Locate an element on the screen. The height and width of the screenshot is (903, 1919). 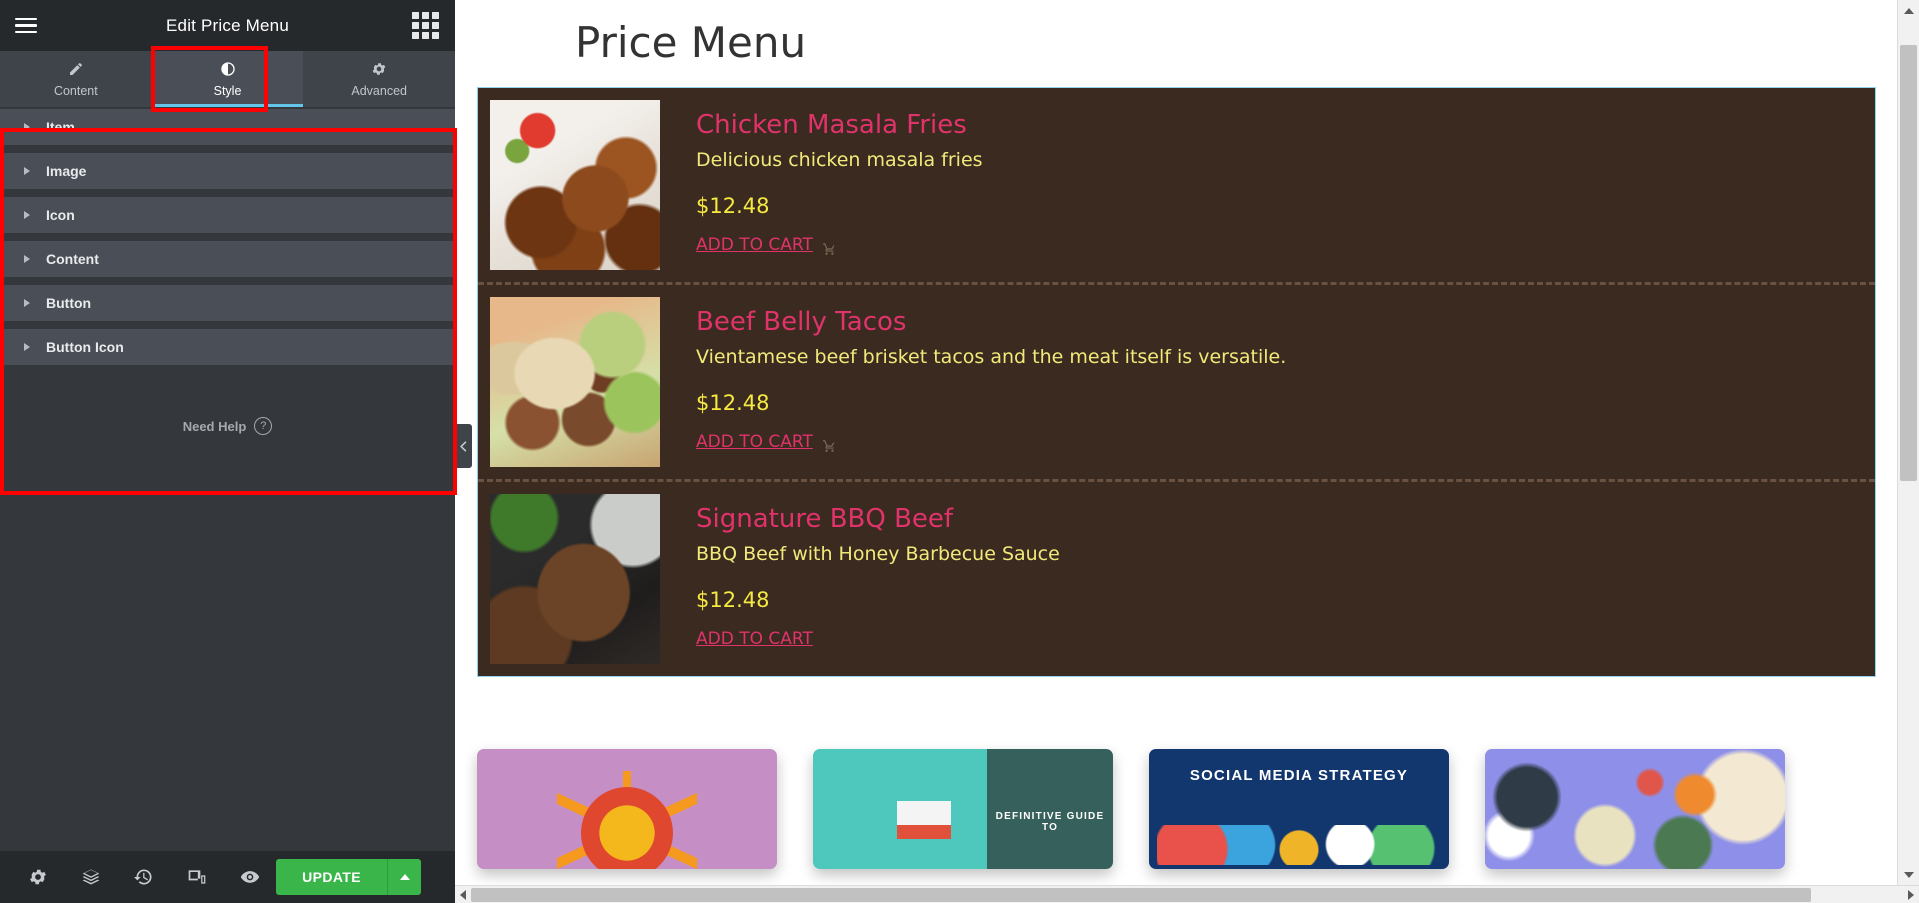
tab-style: Style is located at coordinates (227, 79).